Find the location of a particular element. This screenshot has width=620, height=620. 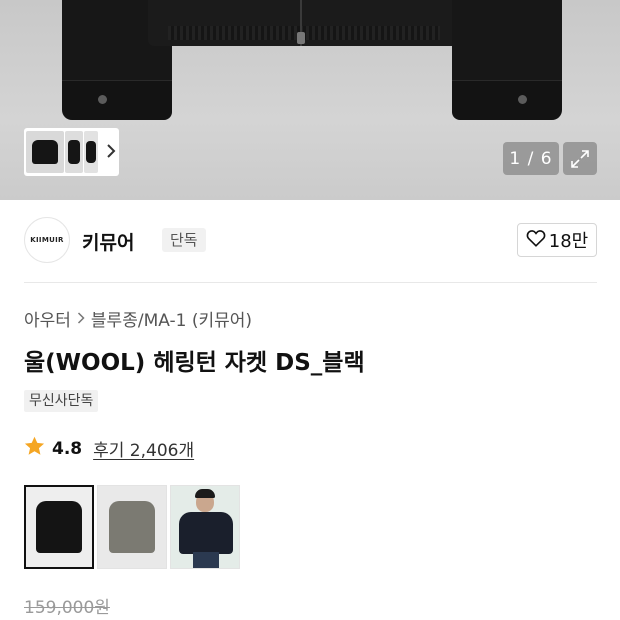

exclusive-badge: 무신사단독 is located at coordinates (61, 401).